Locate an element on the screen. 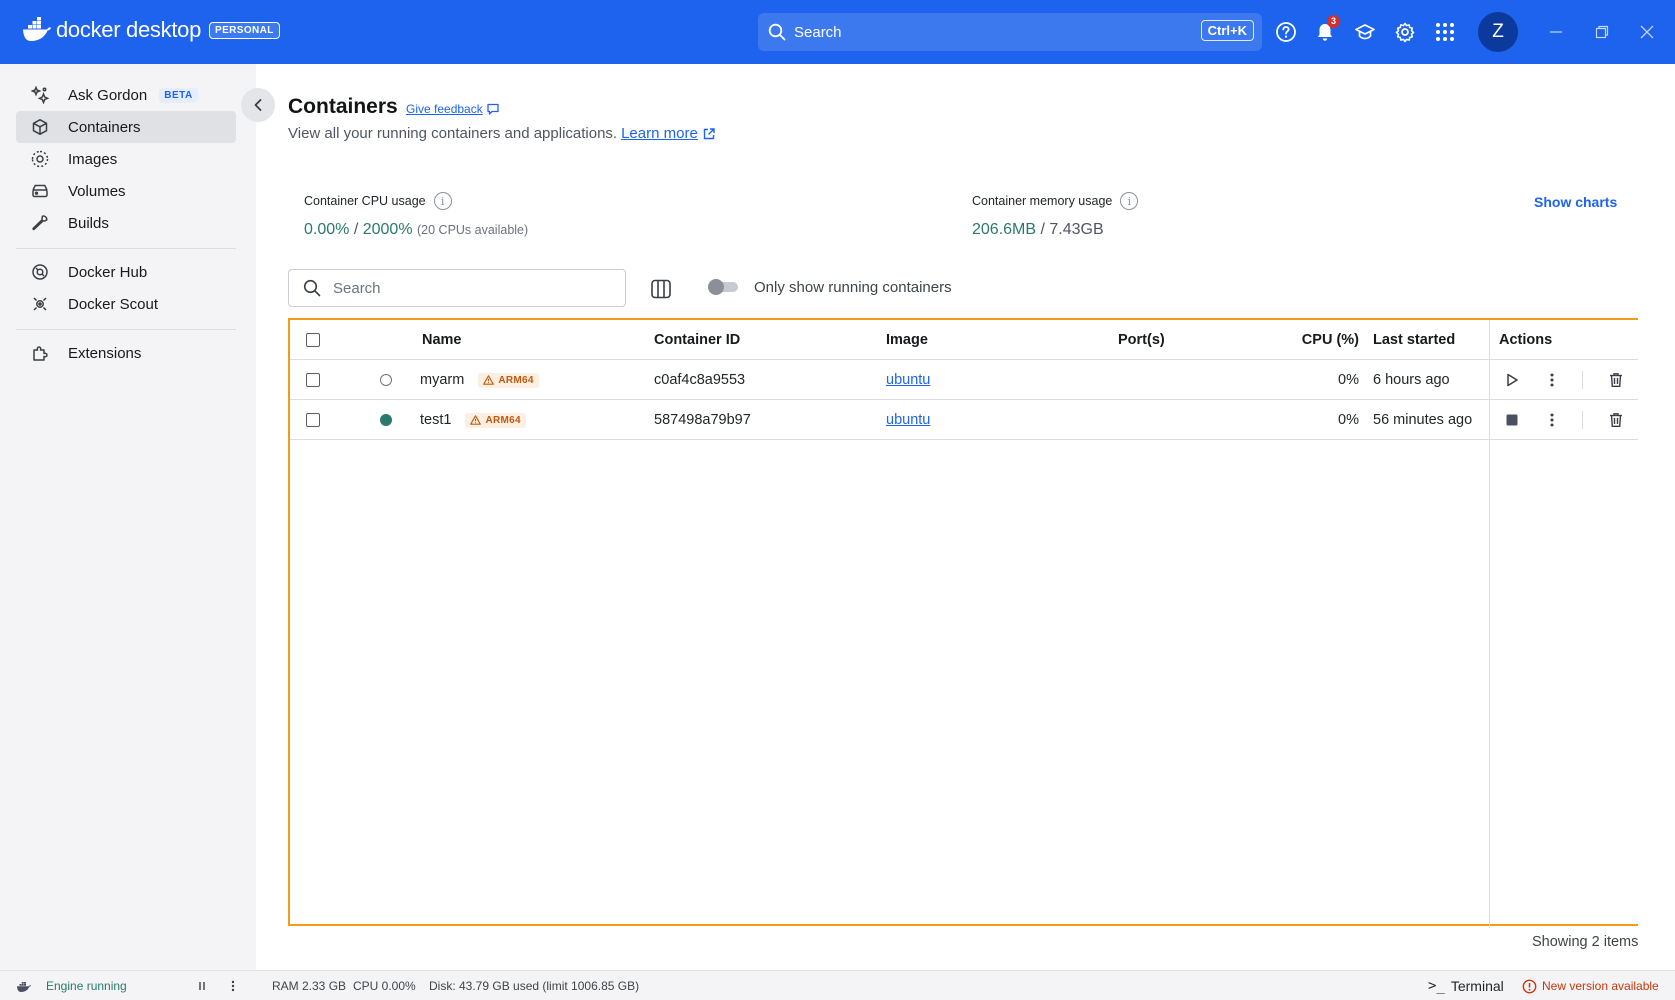  terminal-button: >_ Terminal is located at coordinates (1466, 985).